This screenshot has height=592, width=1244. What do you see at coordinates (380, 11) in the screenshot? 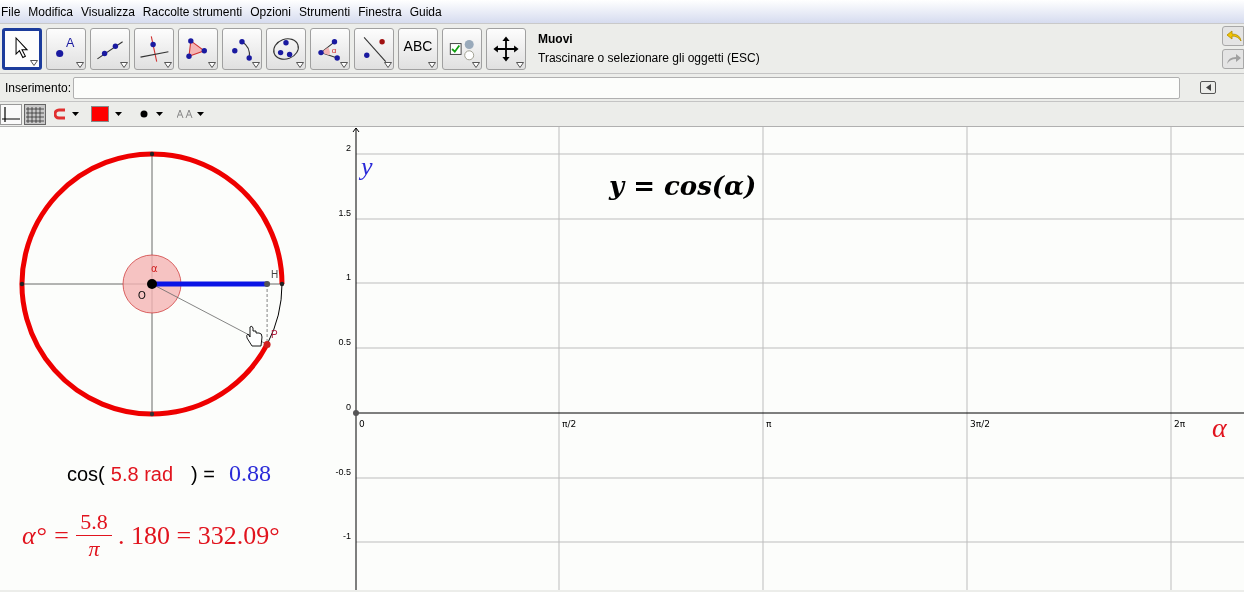
I see `menu-item: Finestra` at bounding box center [380, 11].